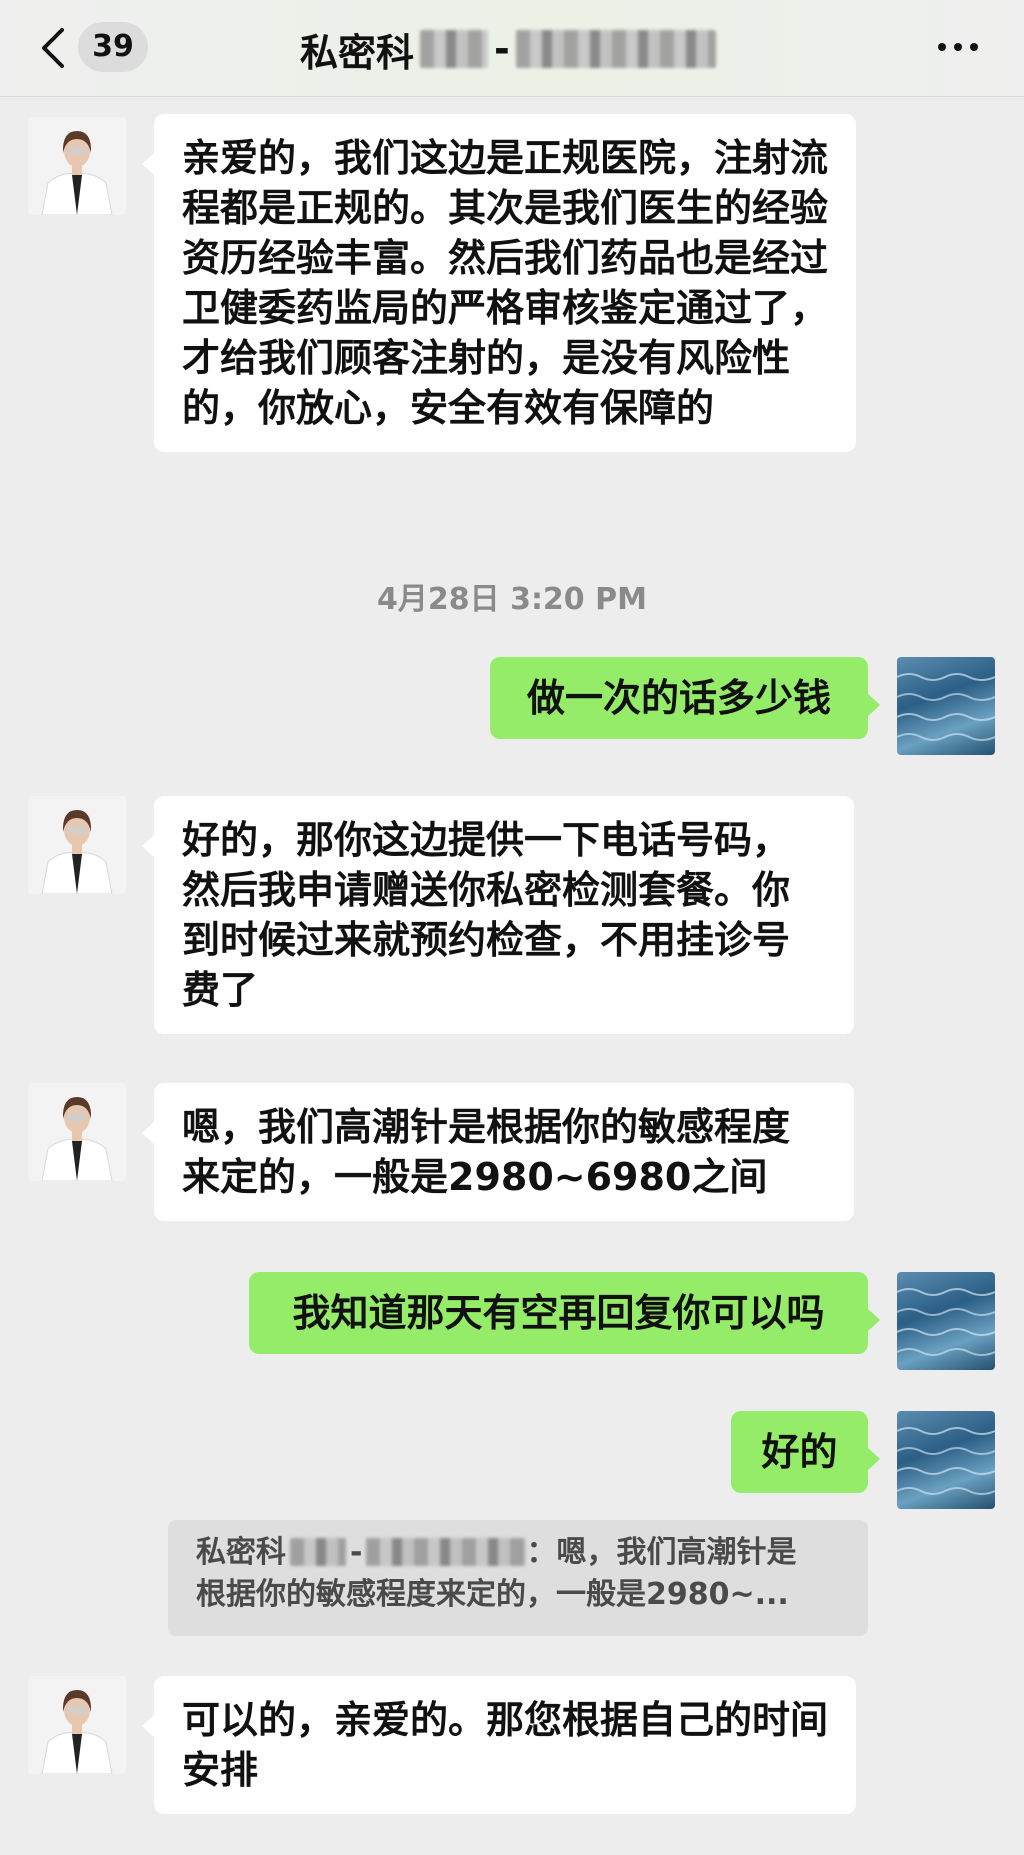 The width and height of the screenshot is (1024, 1855). I want to click on more-options-icon, so click(958, 47).